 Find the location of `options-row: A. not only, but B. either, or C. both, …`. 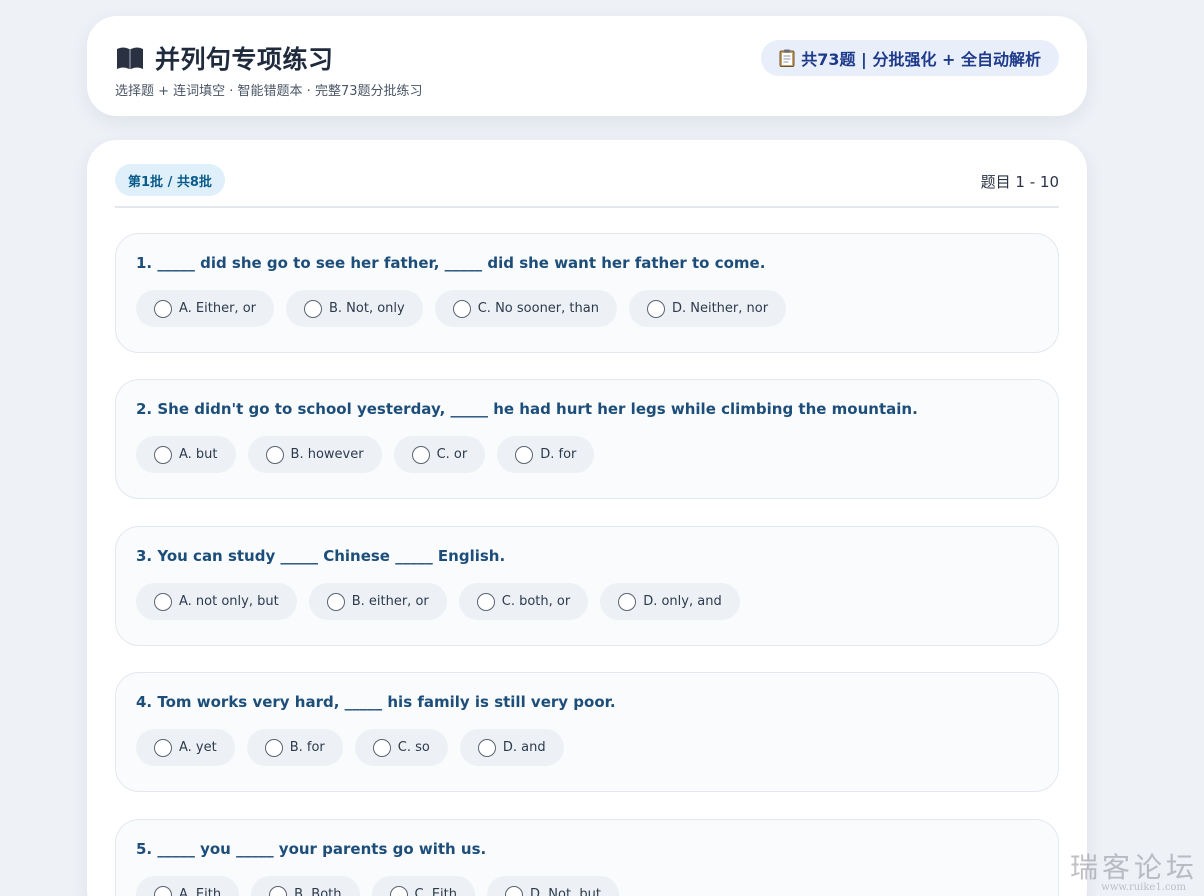

options-row: A. not only, but B. either, or C. both, … is located at coordinates (438, 601).